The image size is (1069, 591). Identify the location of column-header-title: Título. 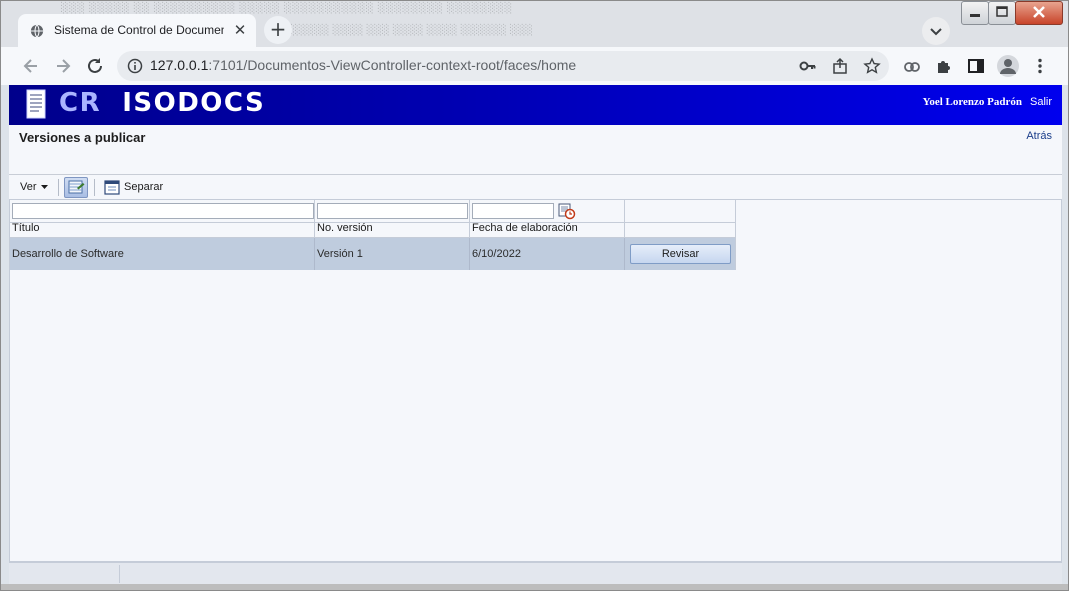
(26, 230).